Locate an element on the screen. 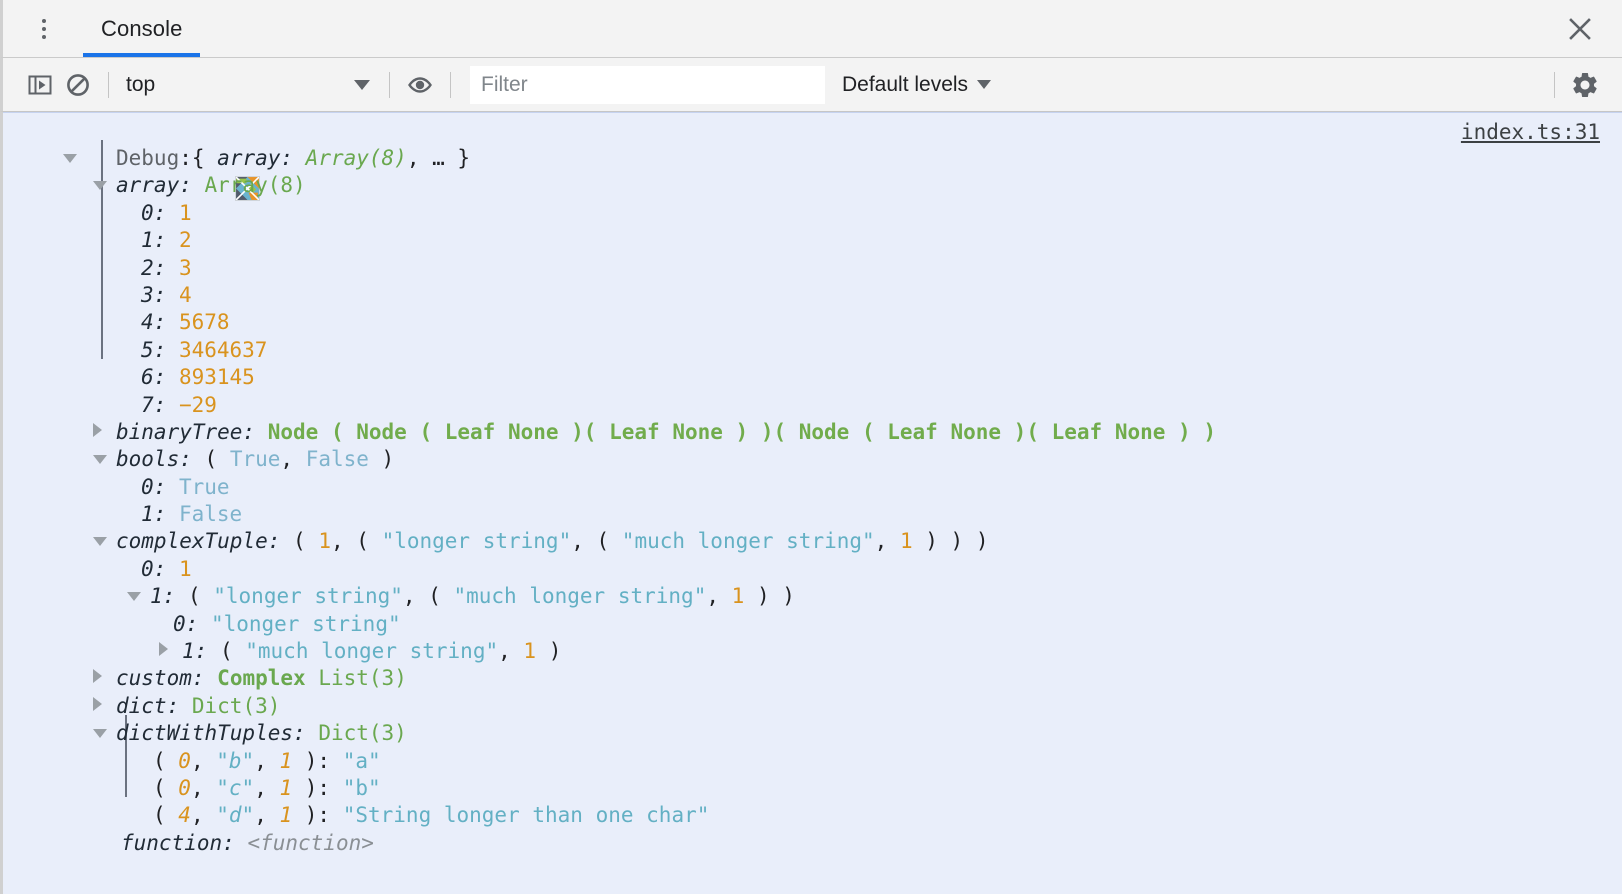 This screenshot has height=894, width=1622. array-index: 5: is located at coordinates (154, 349).